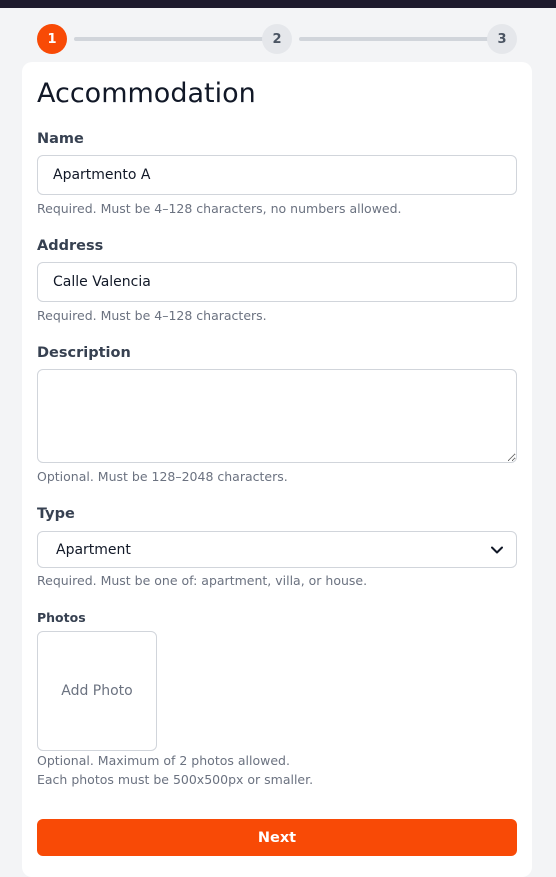  What do you see at coordinates (162, 476) in the screenshot?
I see `description-hint: Optional. Must be 128–2048 characters.` at bounding box center [162, 476].